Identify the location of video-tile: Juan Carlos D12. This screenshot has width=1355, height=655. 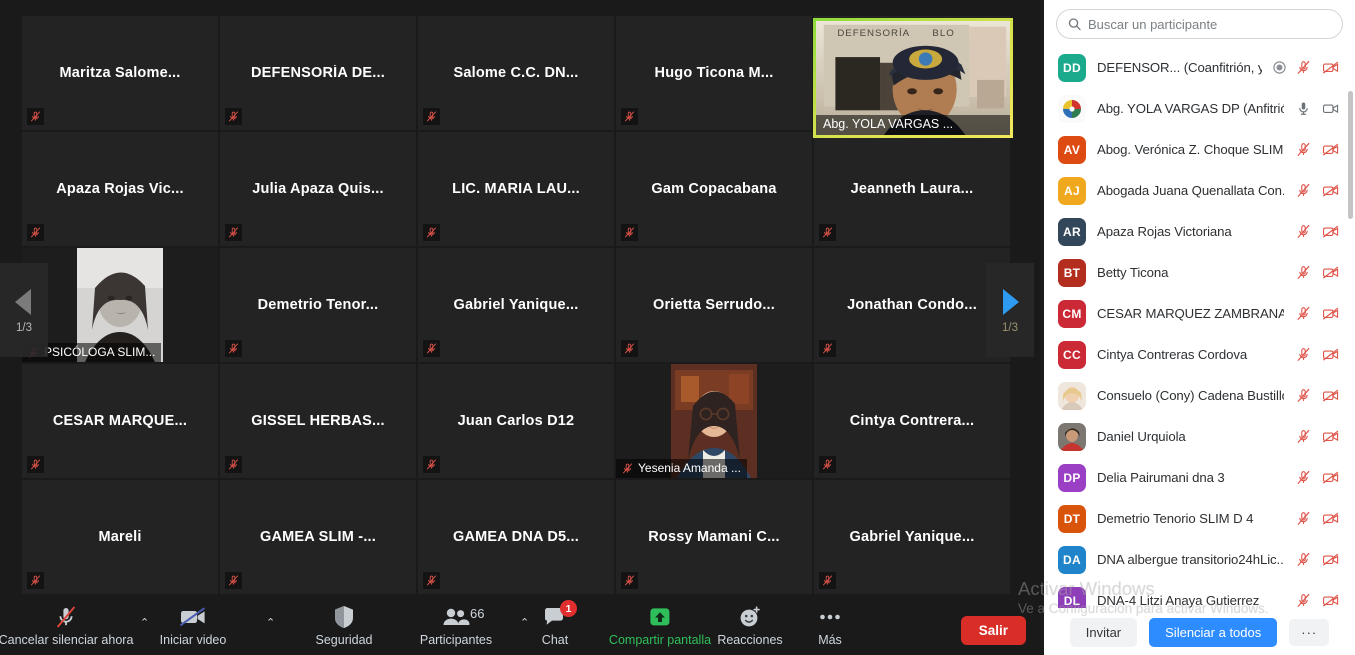
(516, 421).